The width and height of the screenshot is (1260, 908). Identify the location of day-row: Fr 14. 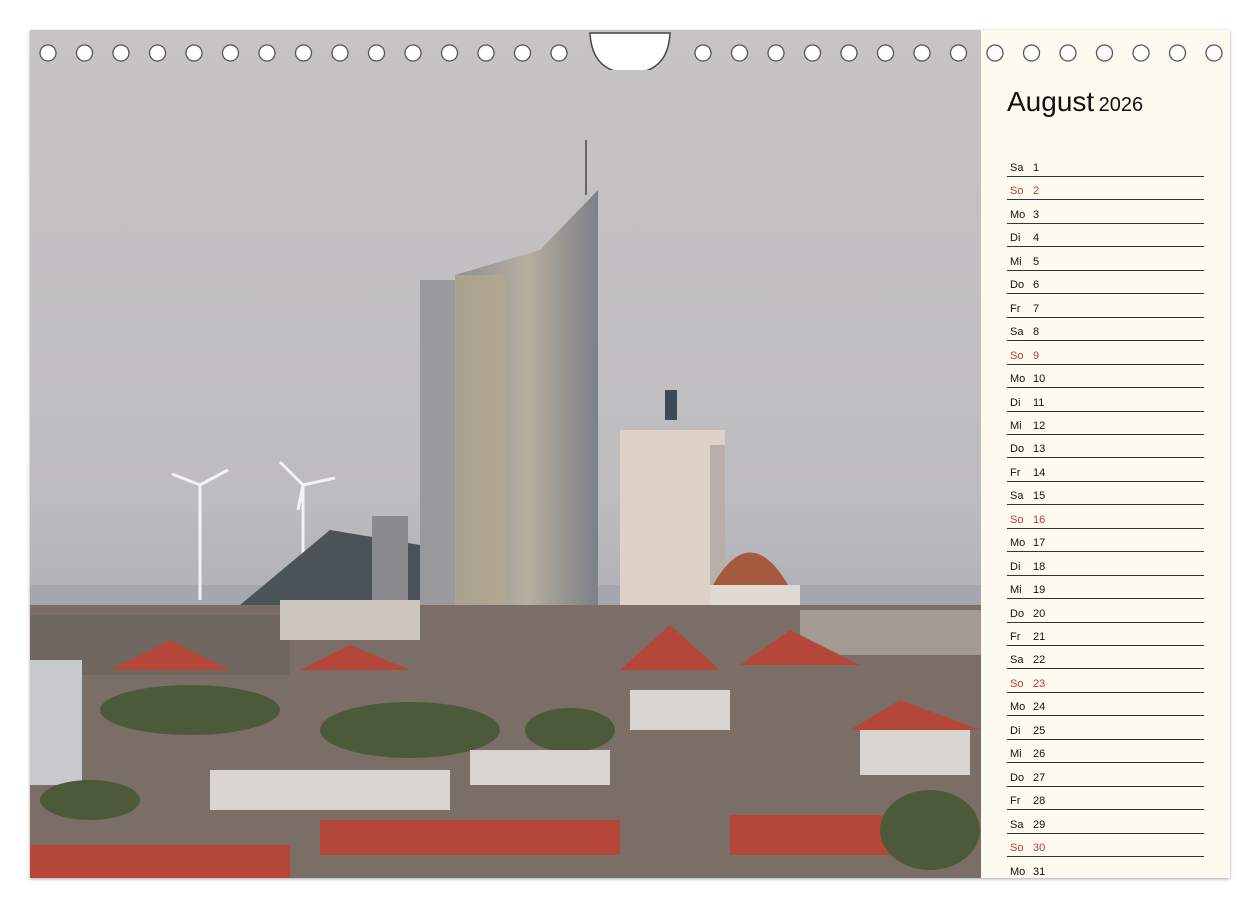
(1105, 470).